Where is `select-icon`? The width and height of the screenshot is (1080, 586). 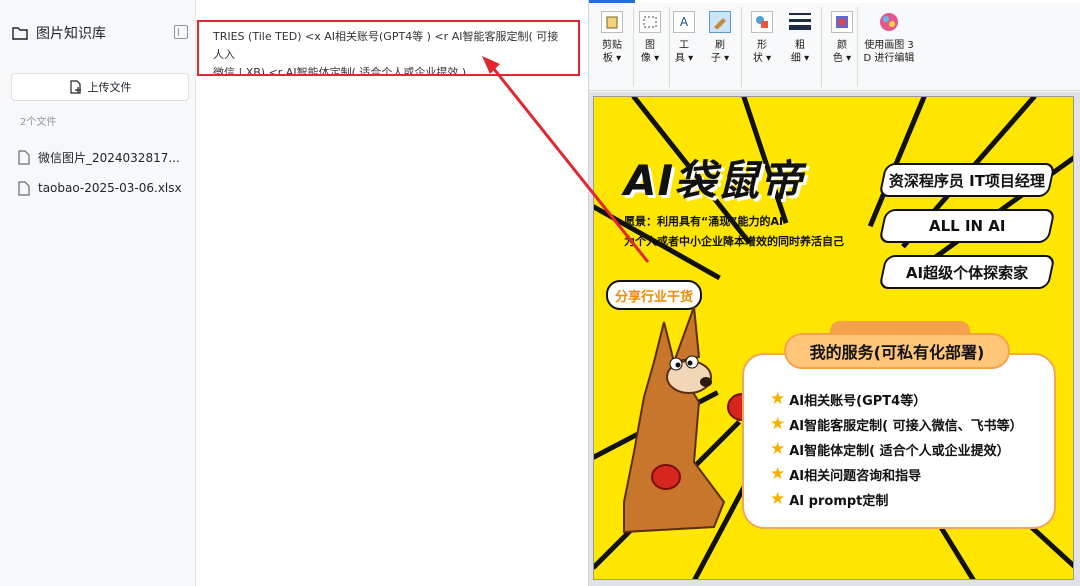 select-icon is located at coordinates (650, 22).